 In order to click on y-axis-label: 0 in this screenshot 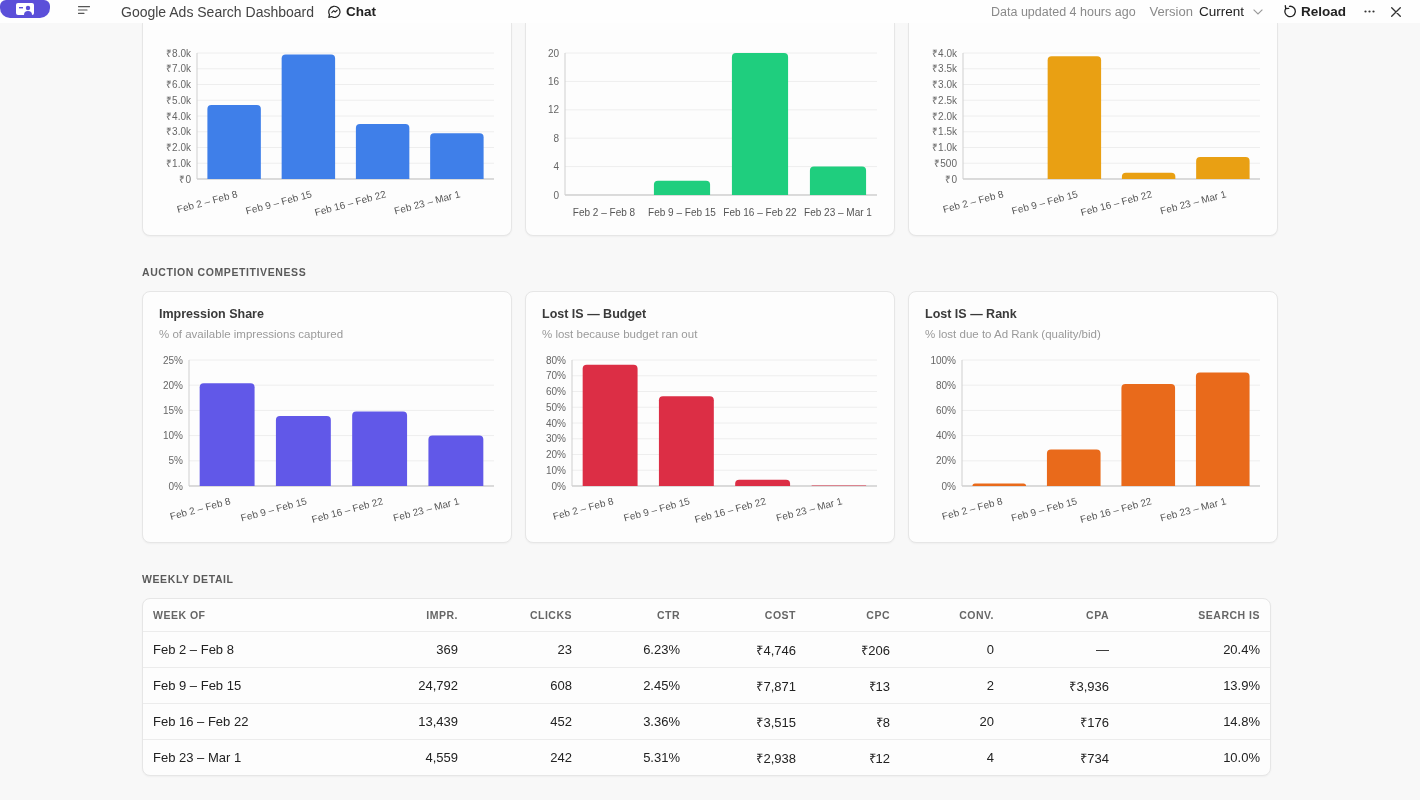, I will do `click(556, 195)`.